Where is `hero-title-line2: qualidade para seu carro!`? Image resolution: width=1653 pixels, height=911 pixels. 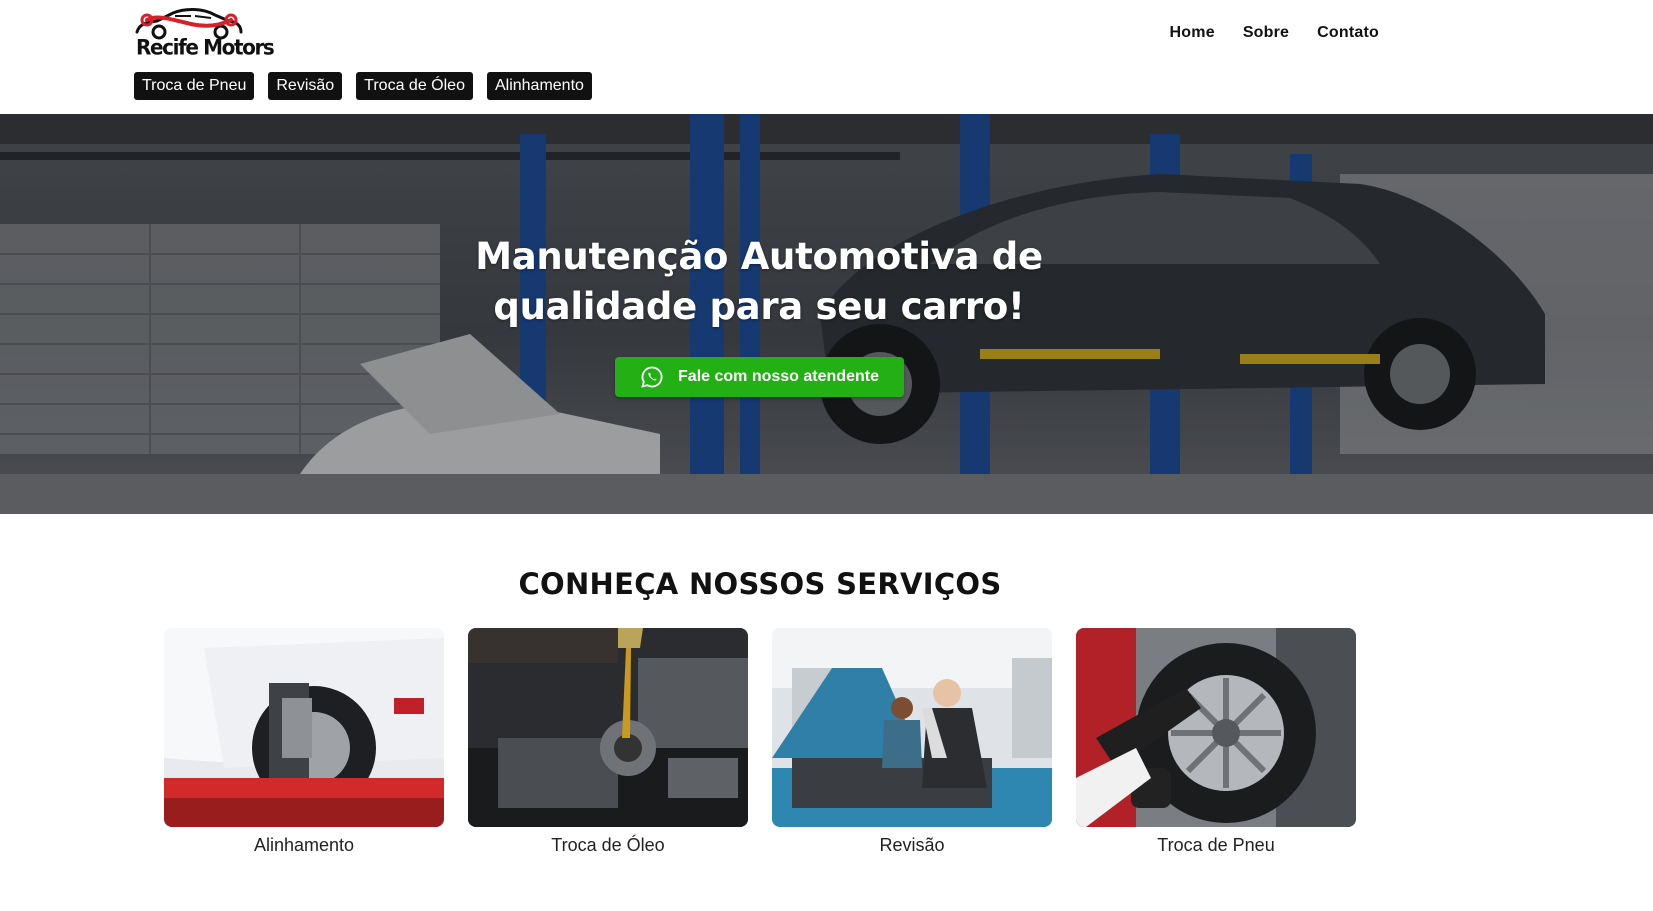
hero-title-line2: qualidade para seu carro! is located at coordinates (759, 306).